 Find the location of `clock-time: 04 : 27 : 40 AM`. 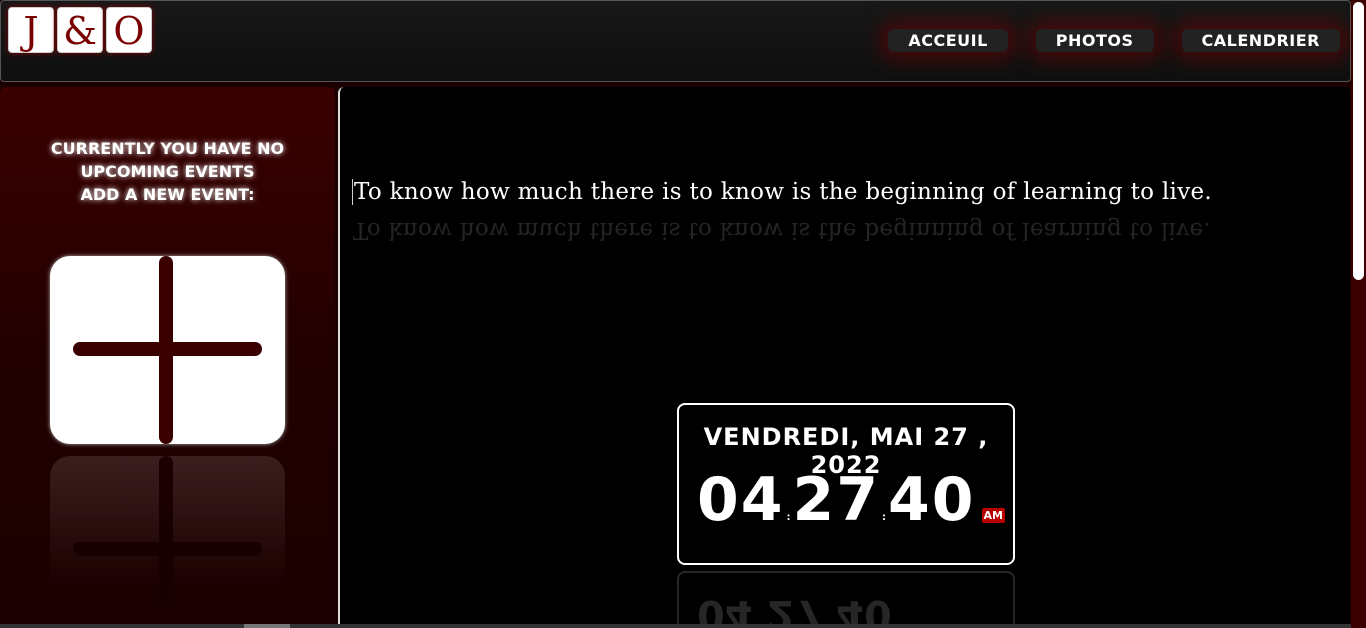

clock-time: 04 : 27 : 40 AM is located at coordinates (851, 500).